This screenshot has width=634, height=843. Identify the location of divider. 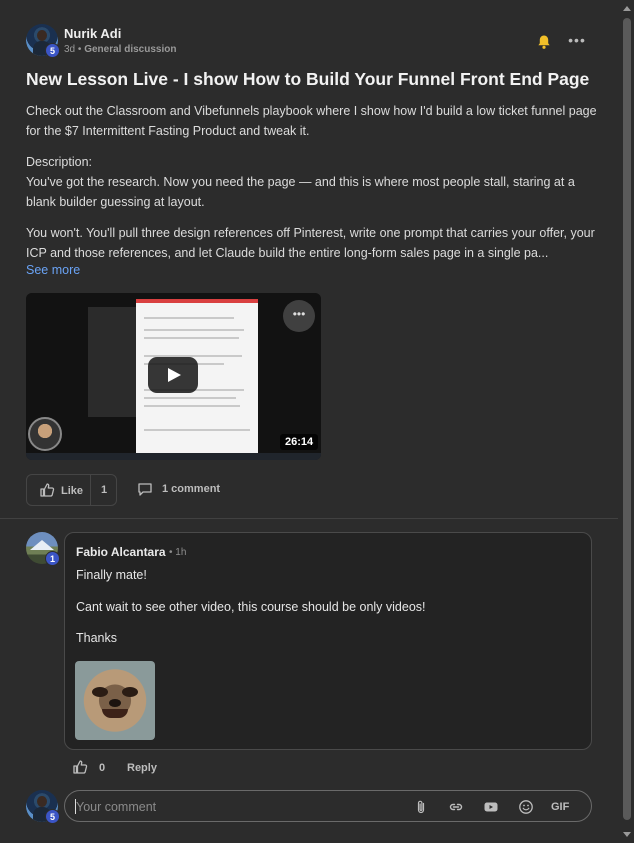
(309, 518).